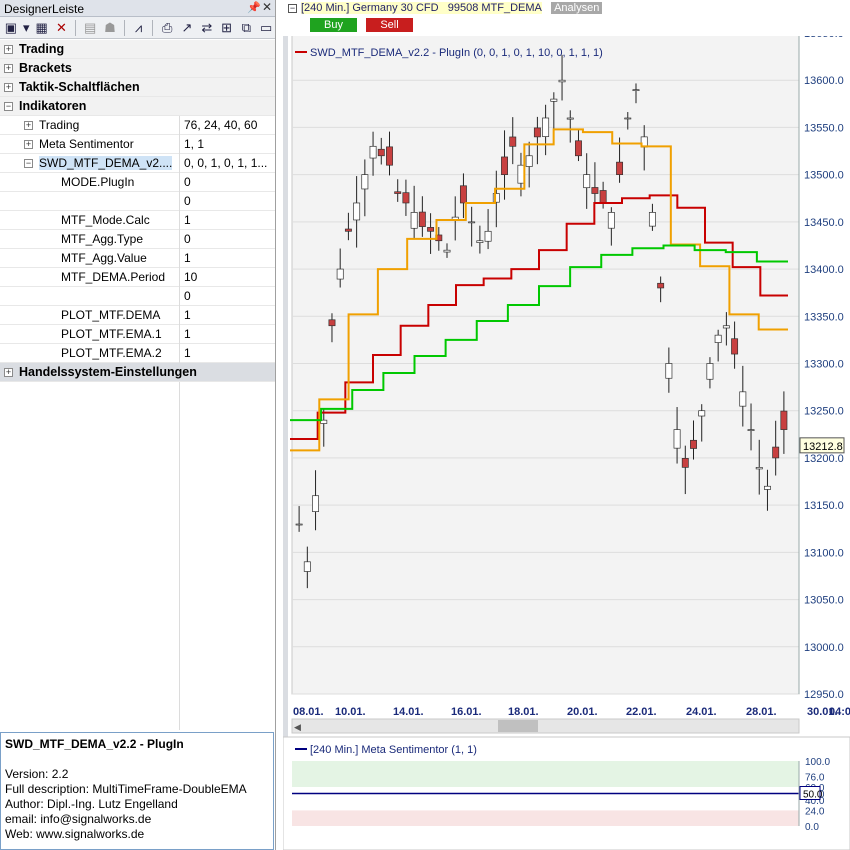  I want to click on property-label: Trading, so click(59, 125).